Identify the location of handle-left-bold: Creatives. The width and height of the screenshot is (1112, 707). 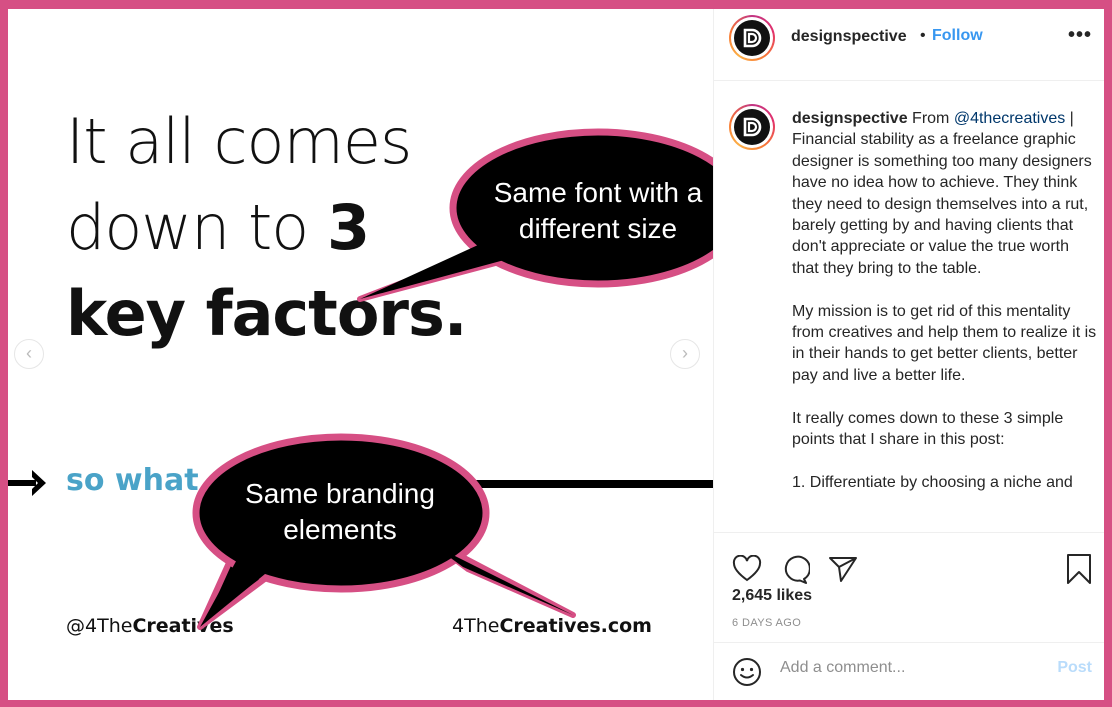
(183, 626).